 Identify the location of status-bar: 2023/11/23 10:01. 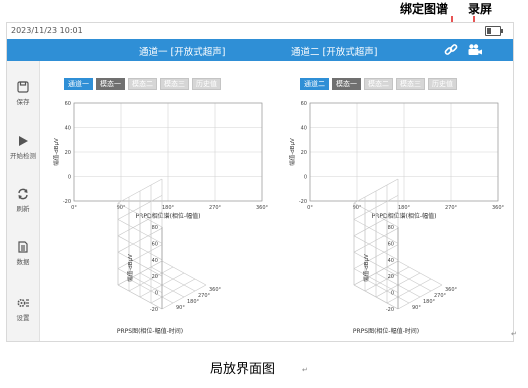
(260, 31).